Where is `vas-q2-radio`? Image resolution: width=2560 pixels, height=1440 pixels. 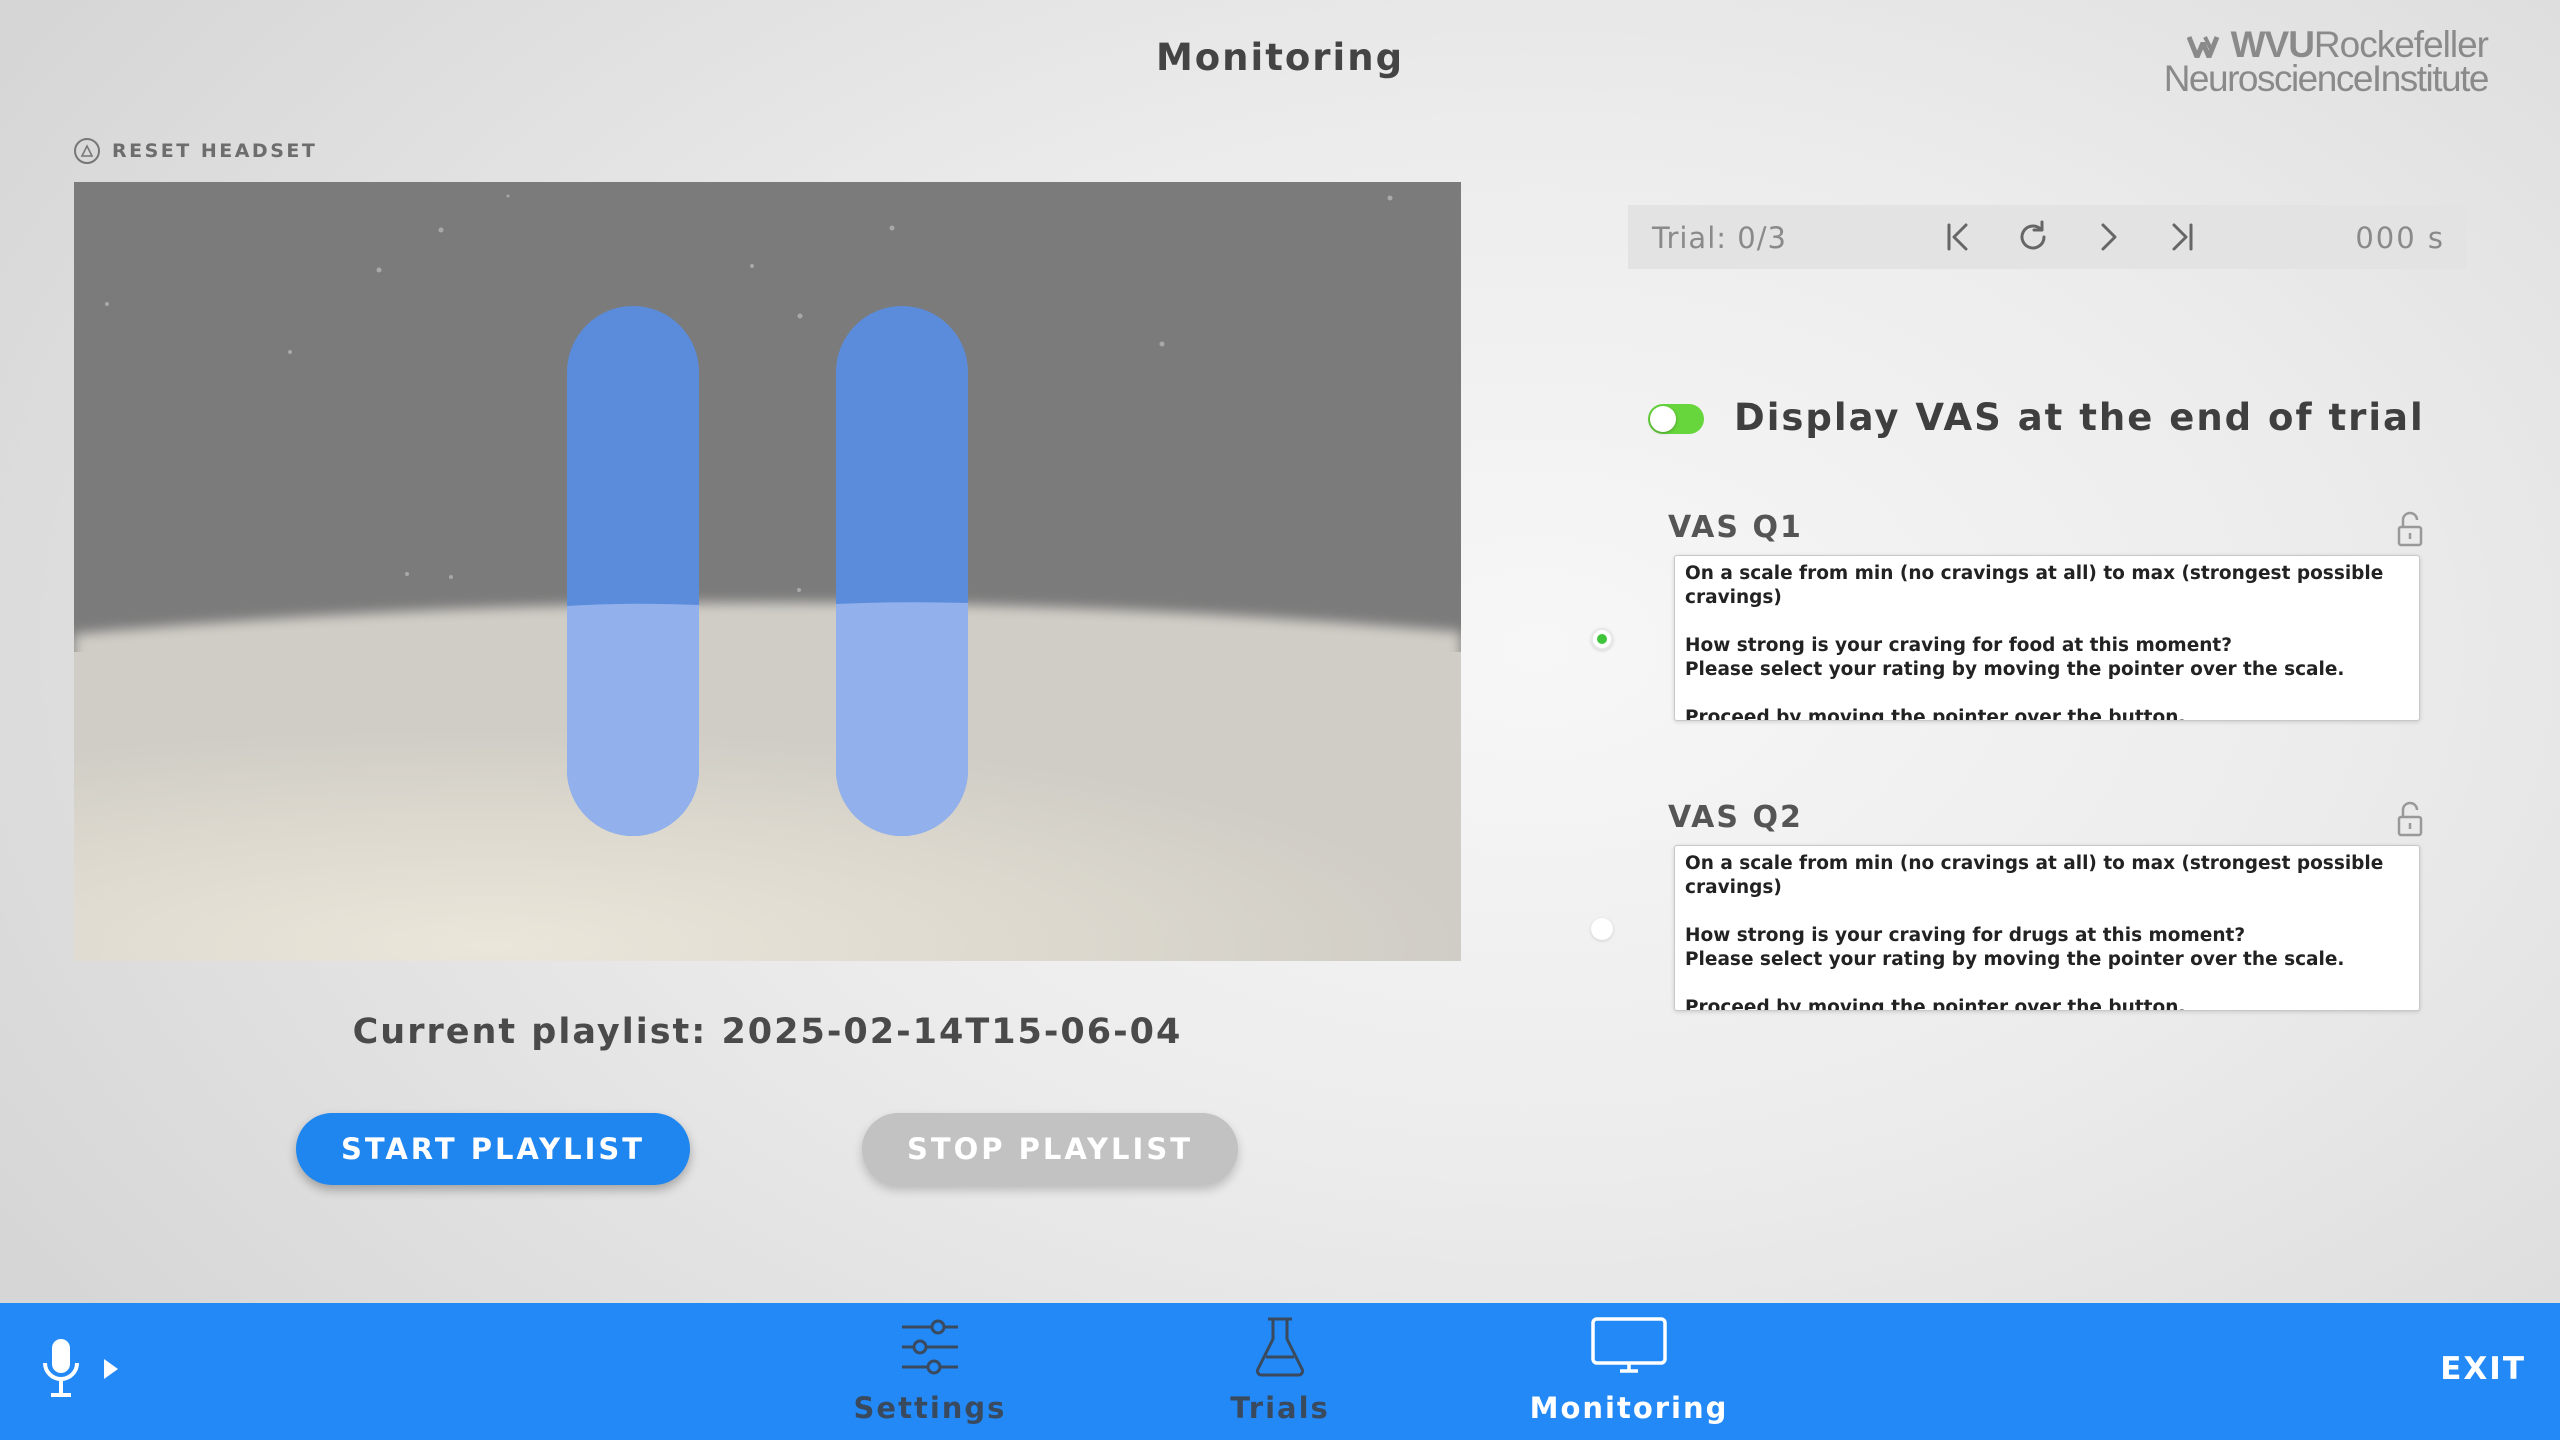 vas-q2-radio is located at coordinates (1602, 929).